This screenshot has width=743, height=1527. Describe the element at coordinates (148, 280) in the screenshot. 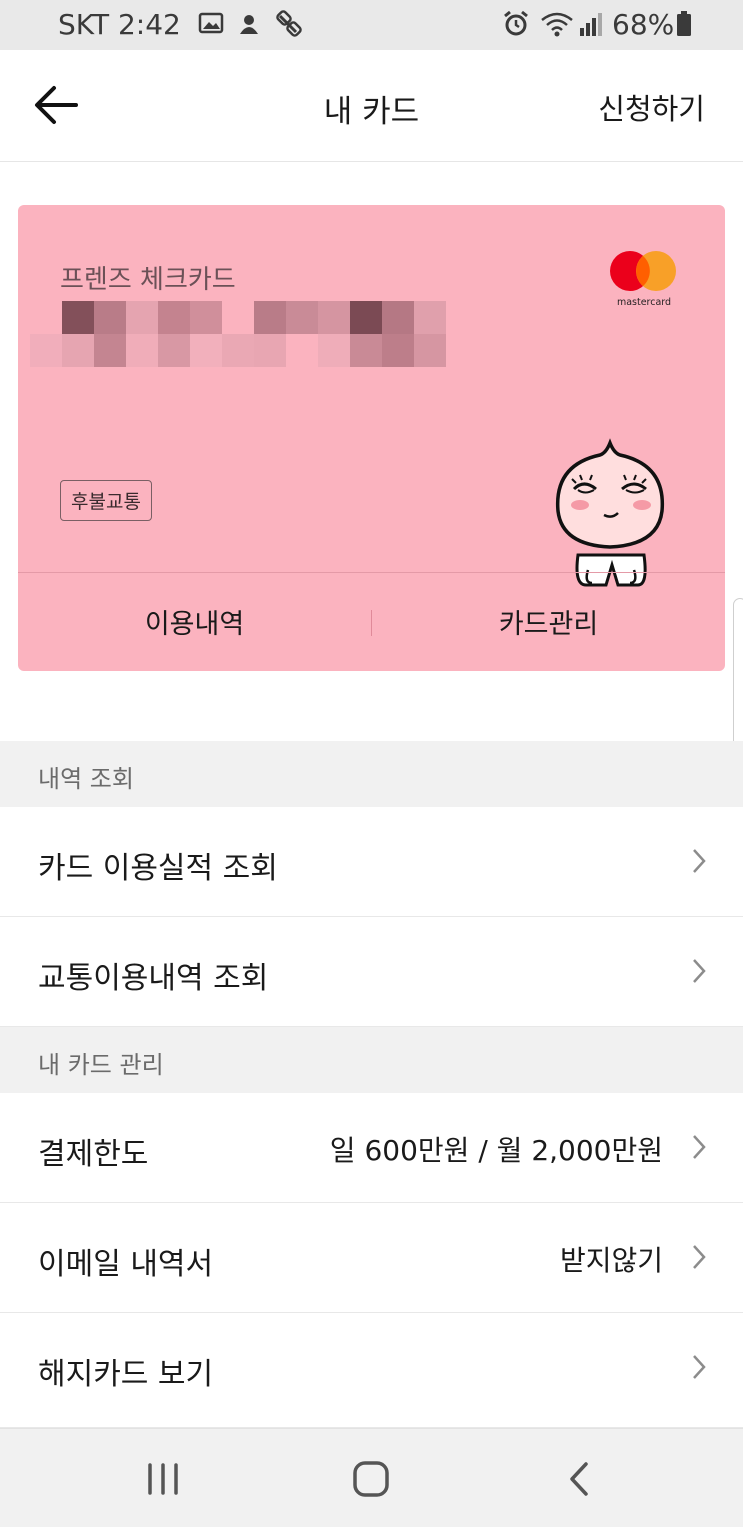

I see `card-name: 프렌즈 체크카드` at that location.